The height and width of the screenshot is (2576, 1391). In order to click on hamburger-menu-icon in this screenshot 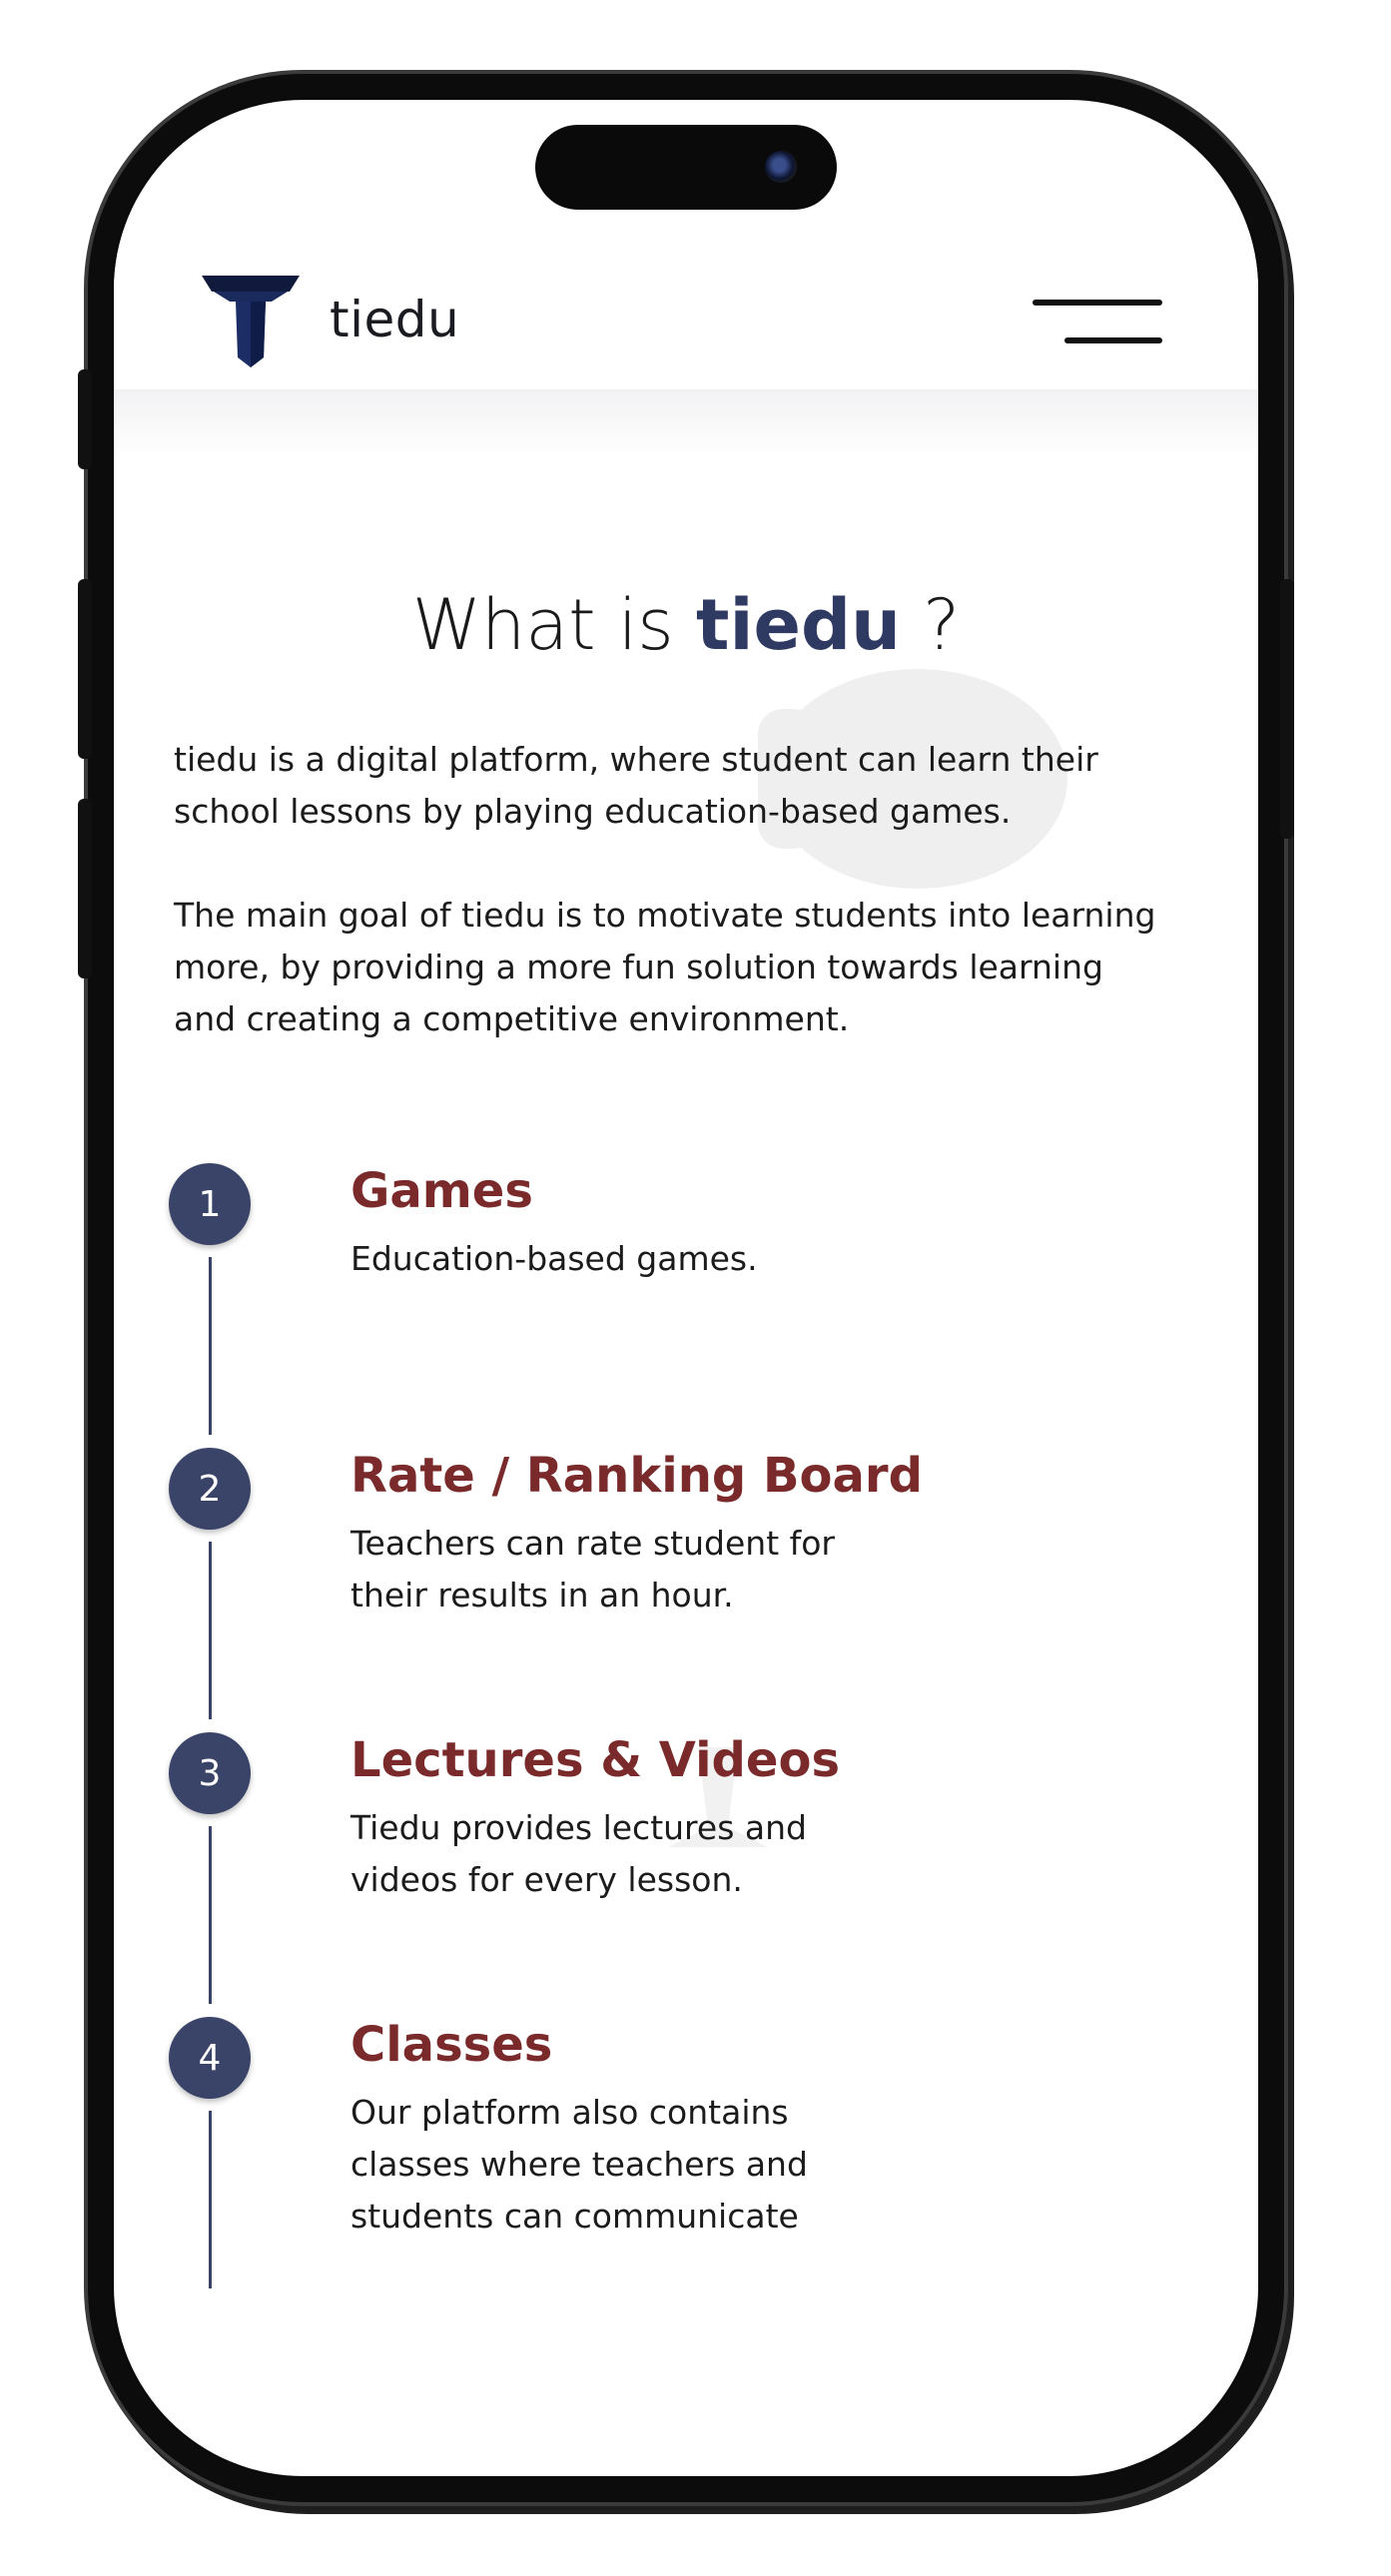, I will do `click(1102, 325)`.